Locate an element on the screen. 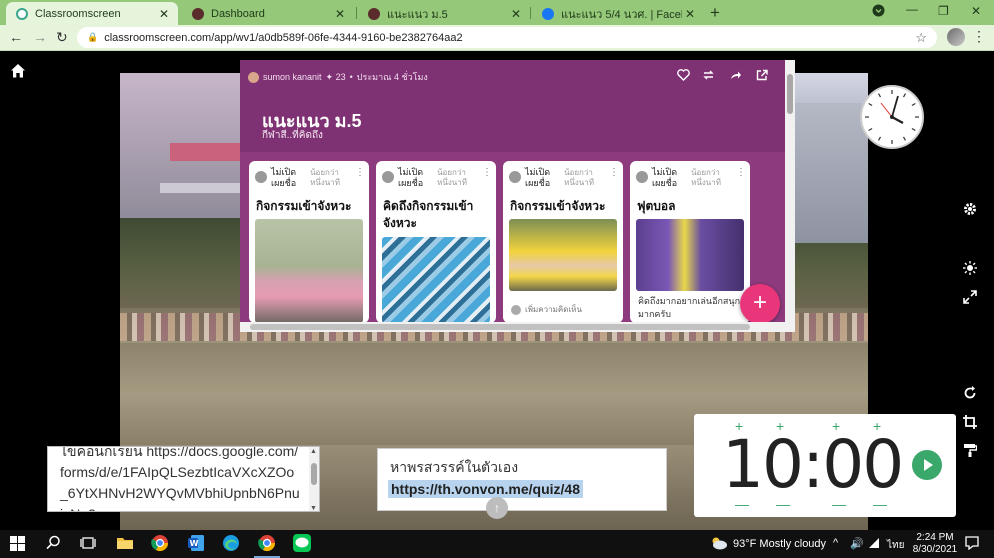 This screenshot has width=994, height=558. tab-divider is located at coordinates (530, 13).